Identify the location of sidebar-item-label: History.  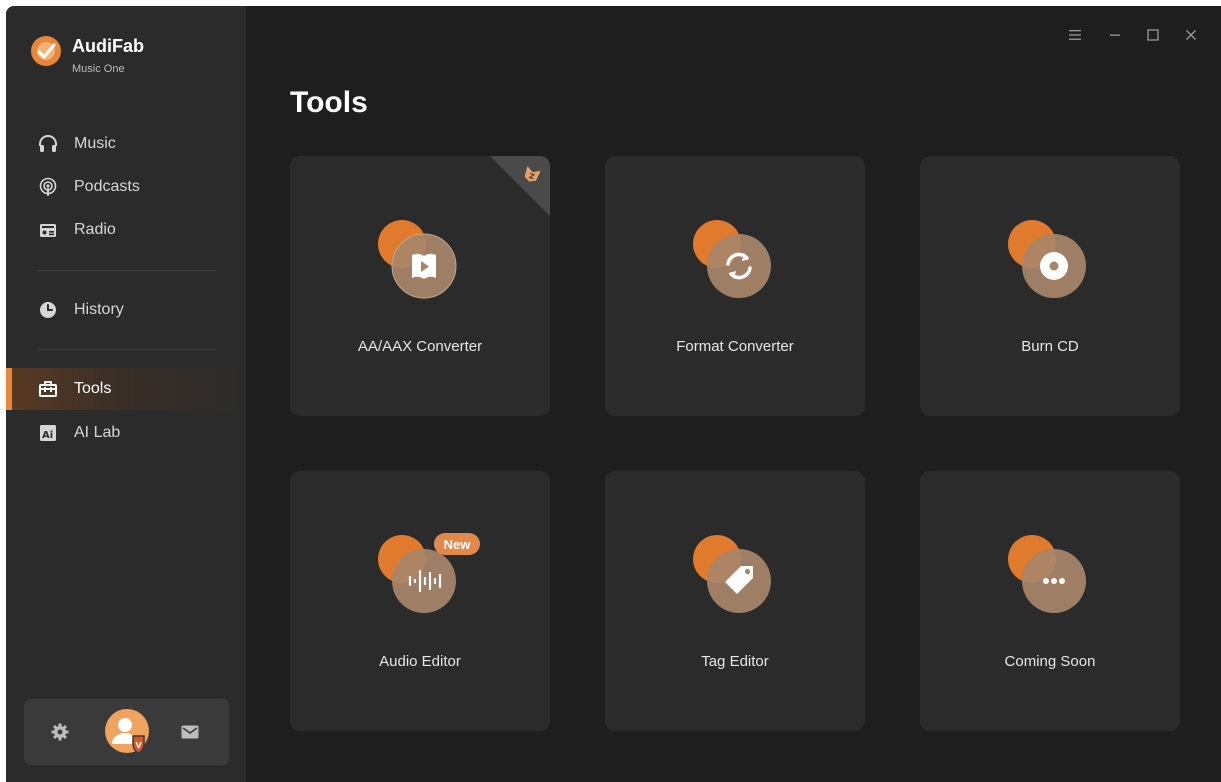
(99, 309).